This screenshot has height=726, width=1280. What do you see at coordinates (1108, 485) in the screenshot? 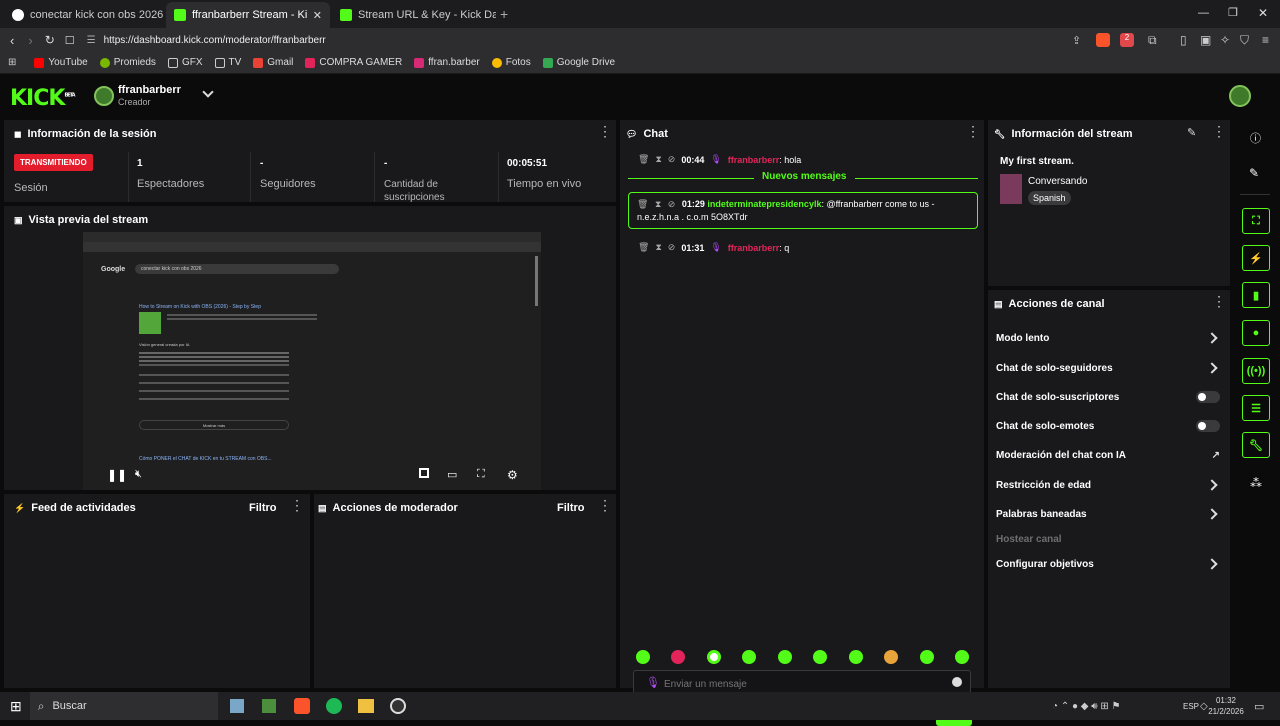
I see `menu-age-restriction: Restricción de edad` at bounding box center [1108, 485].